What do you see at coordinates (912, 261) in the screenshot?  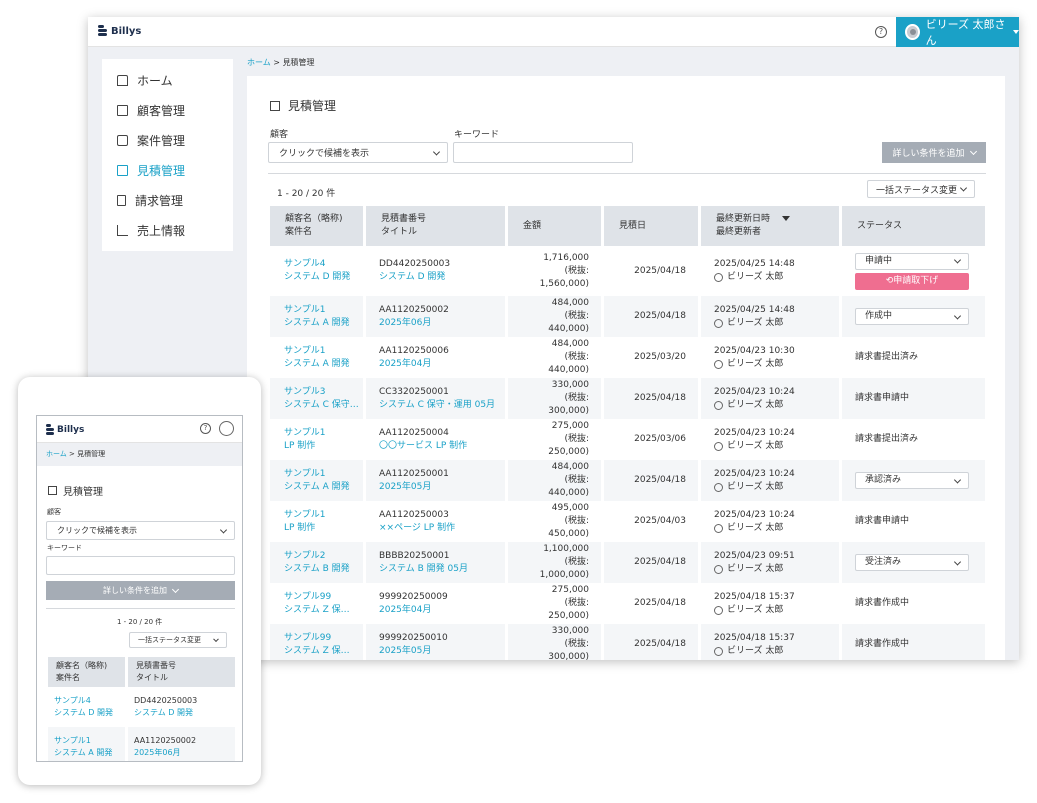 I see `status-select: 申請中` at bounding box center [912, 261].